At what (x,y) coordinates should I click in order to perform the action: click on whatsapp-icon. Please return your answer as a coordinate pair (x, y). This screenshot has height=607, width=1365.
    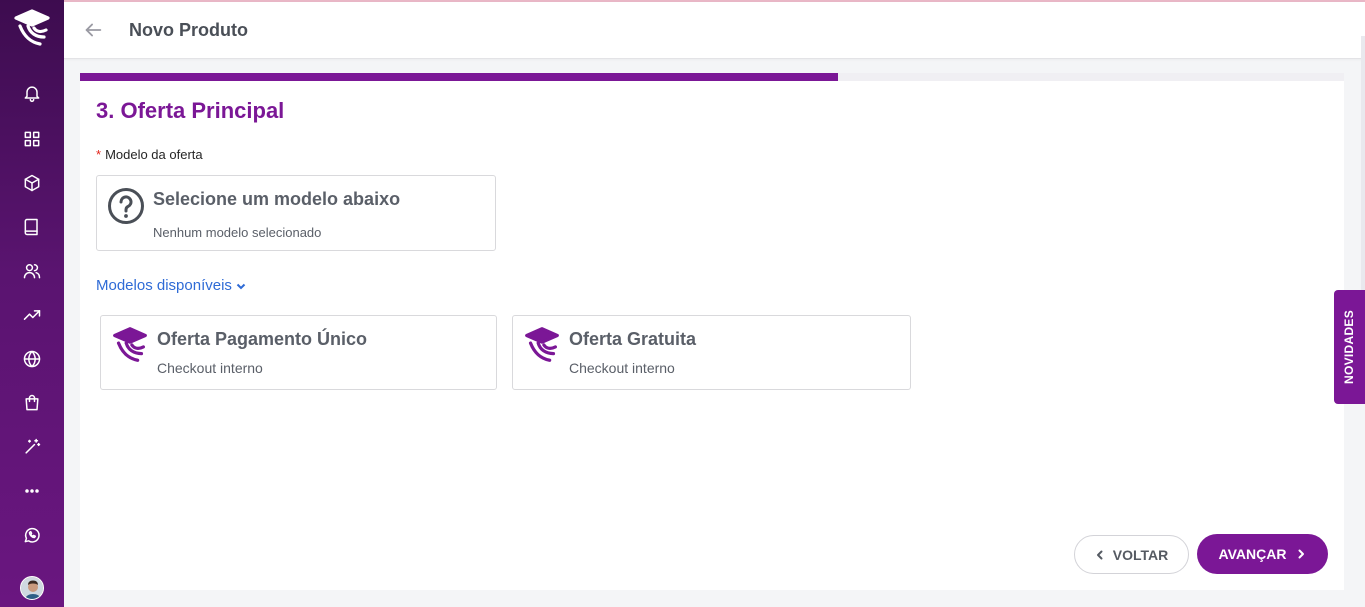
    Looking at the image, I should click on (32, 535).